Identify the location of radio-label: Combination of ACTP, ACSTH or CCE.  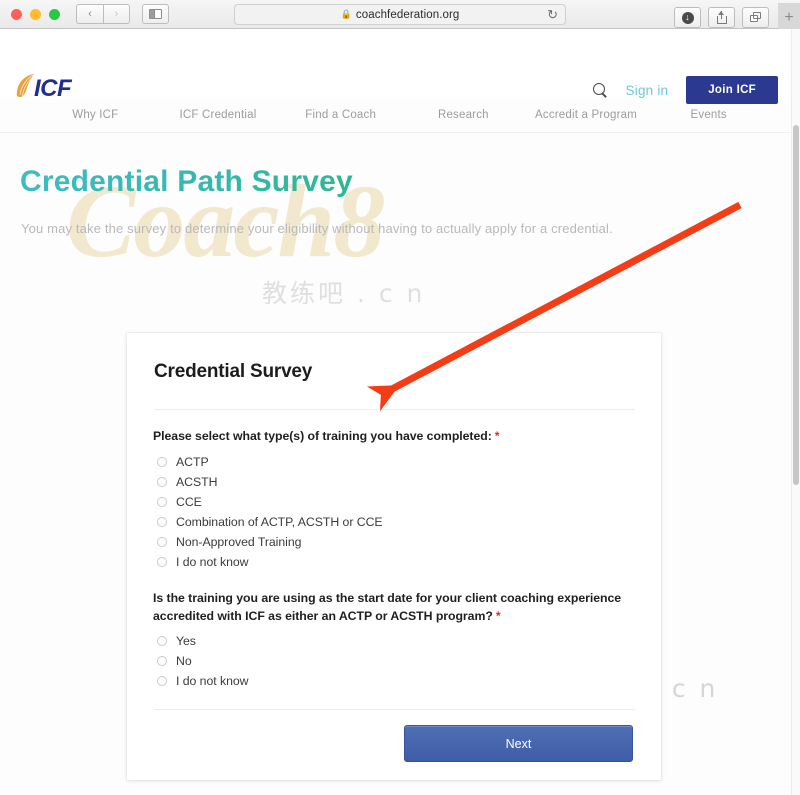
(279, 521).